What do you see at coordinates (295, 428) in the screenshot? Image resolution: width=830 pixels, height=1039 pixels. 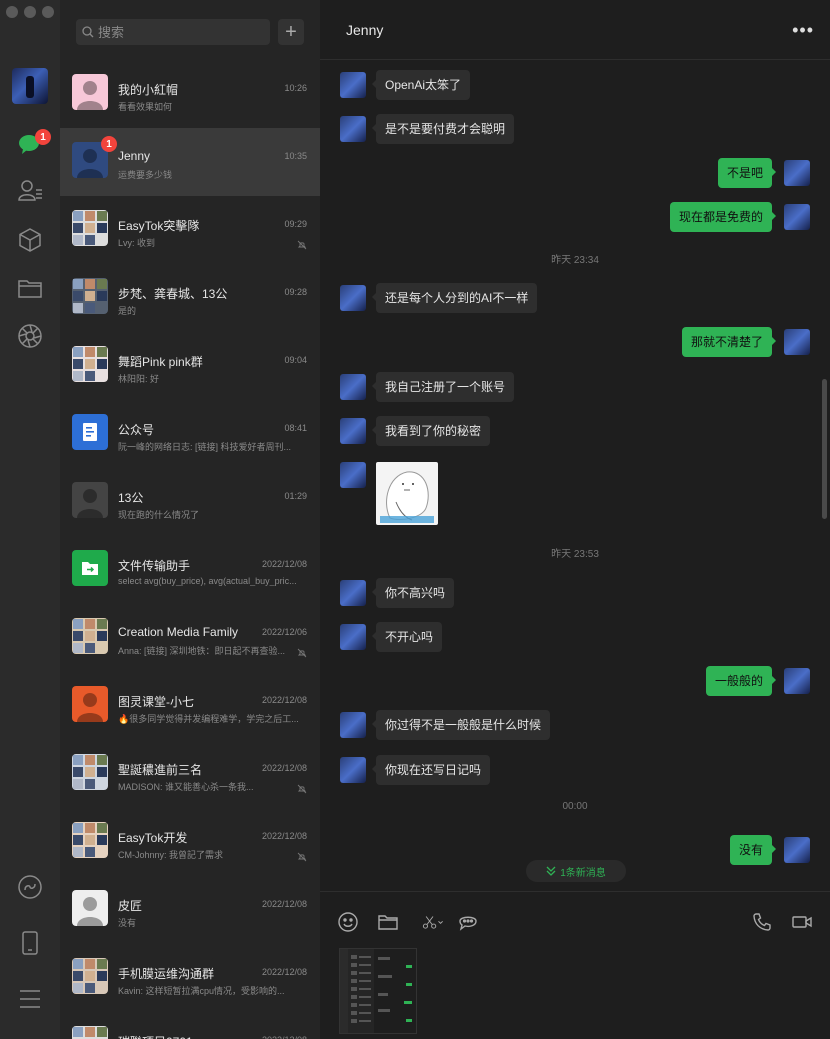 I see `conversation-time: 08:41` at bounding box center [295, 428].